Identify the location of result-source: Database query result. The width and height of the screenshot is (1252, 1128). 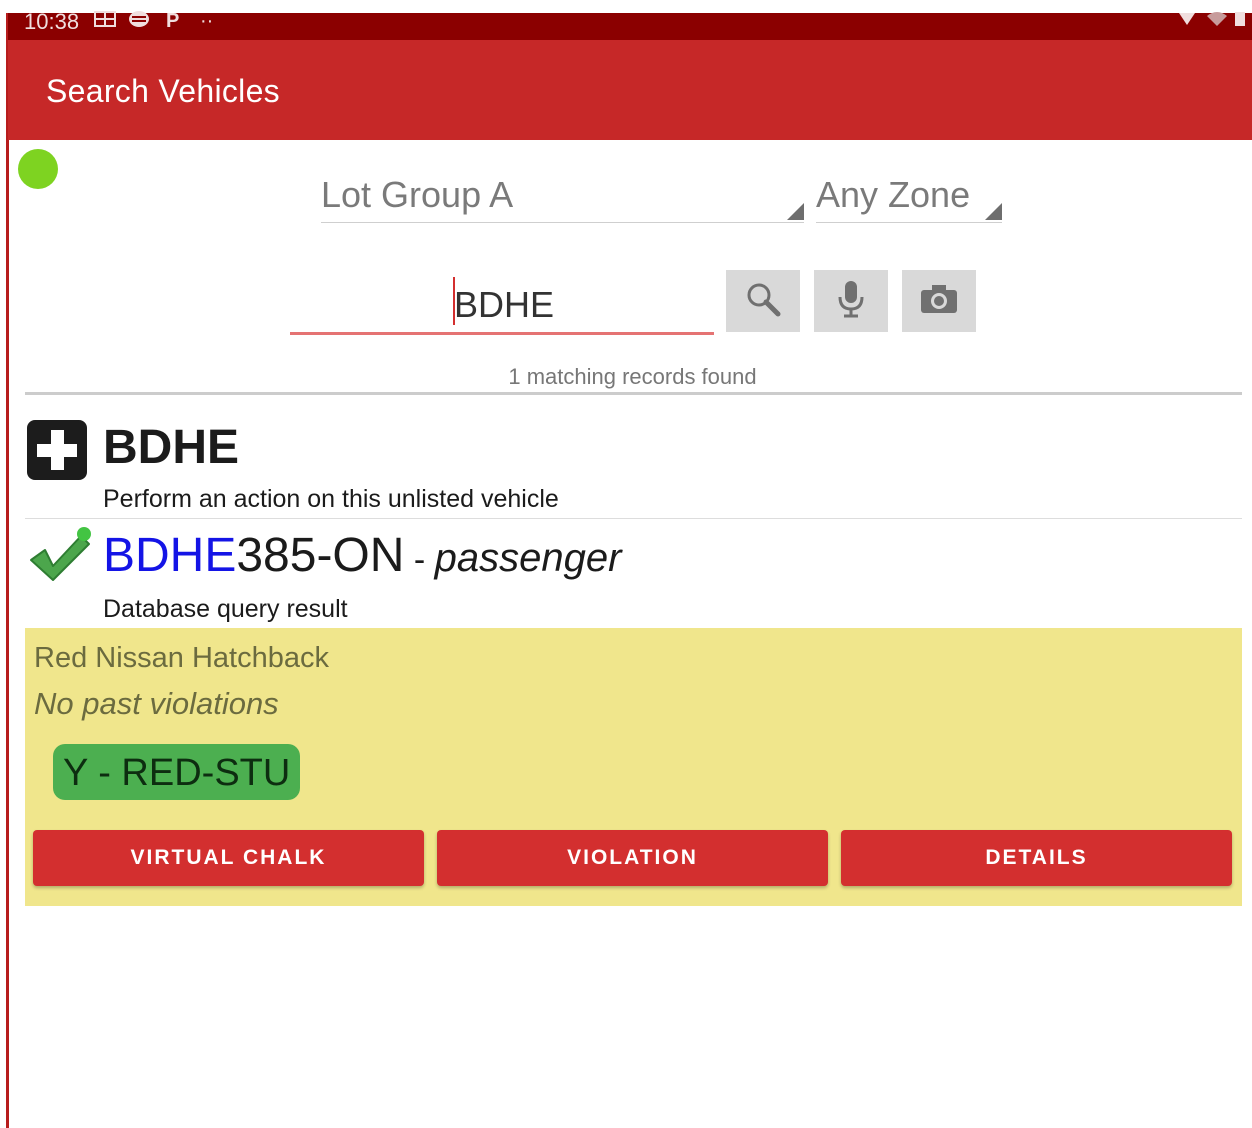
(225, 609).